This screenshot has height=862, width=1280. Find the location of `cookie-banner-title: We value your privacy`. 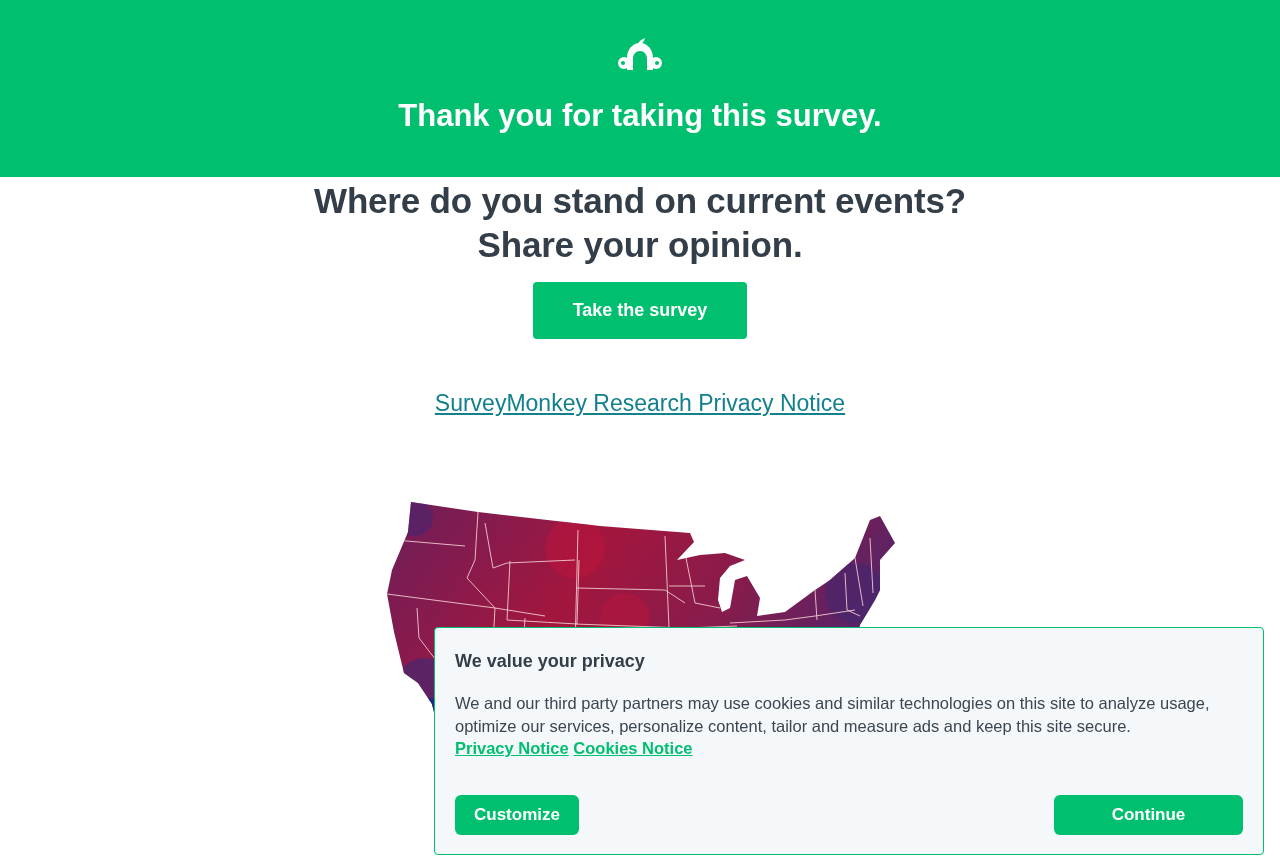

cookie-banner-title: We value your privacy is located at coordinates (550, 661).